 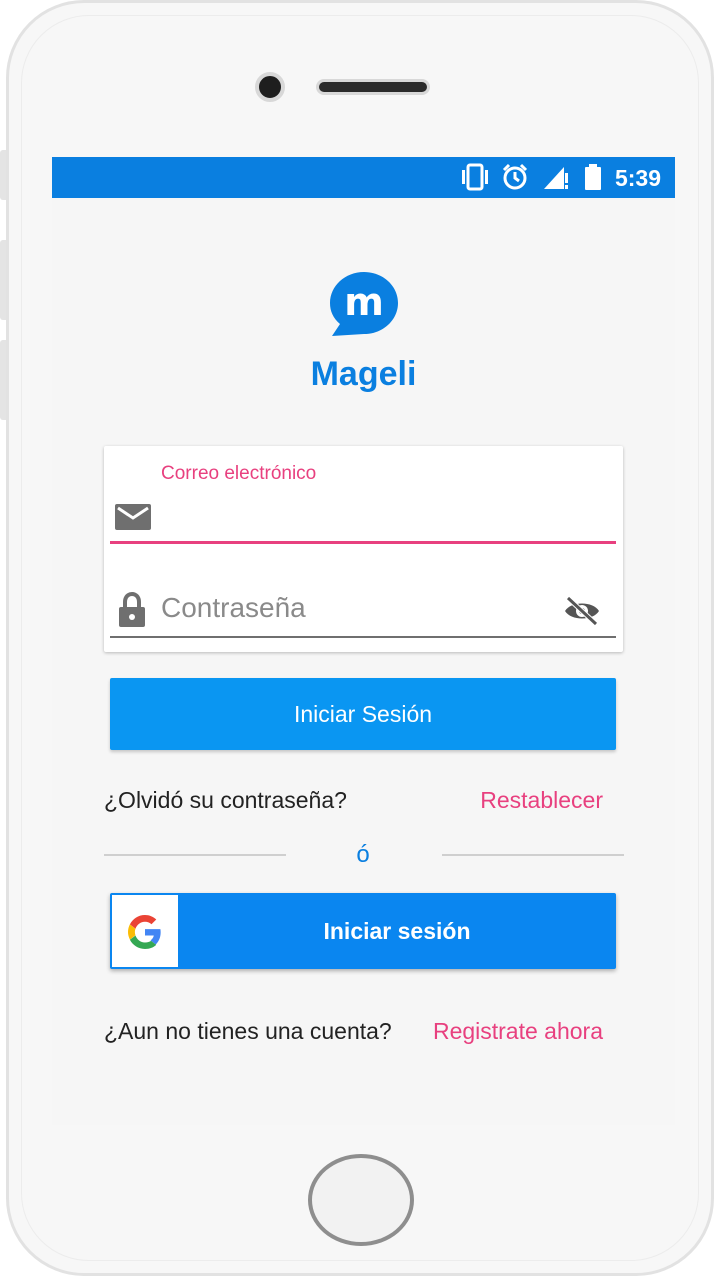 I want to click on register-link: Registrate ahora, so click(x=518, y=1031).